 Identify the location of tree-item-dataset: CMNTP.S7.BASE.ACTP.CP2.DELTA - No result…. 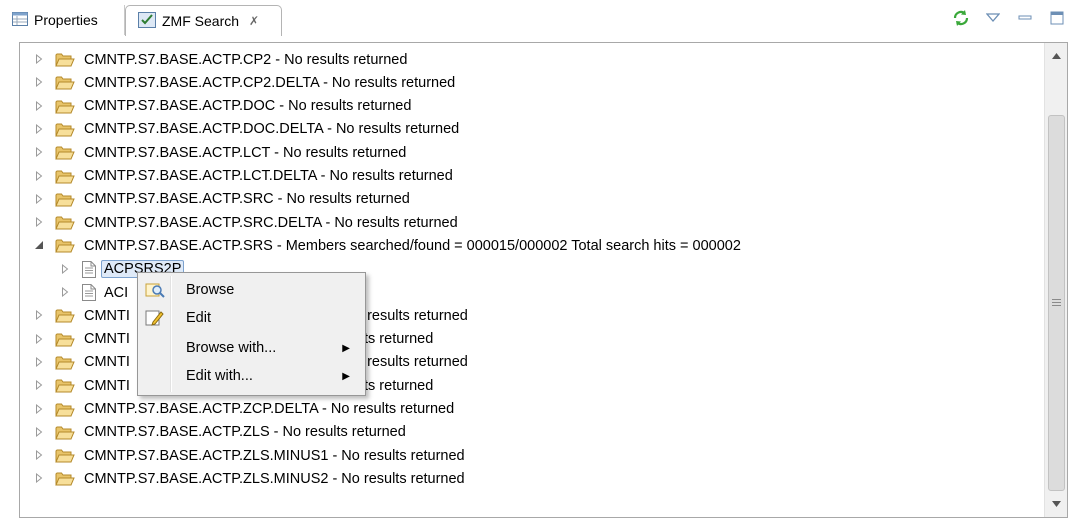
(530, 82).